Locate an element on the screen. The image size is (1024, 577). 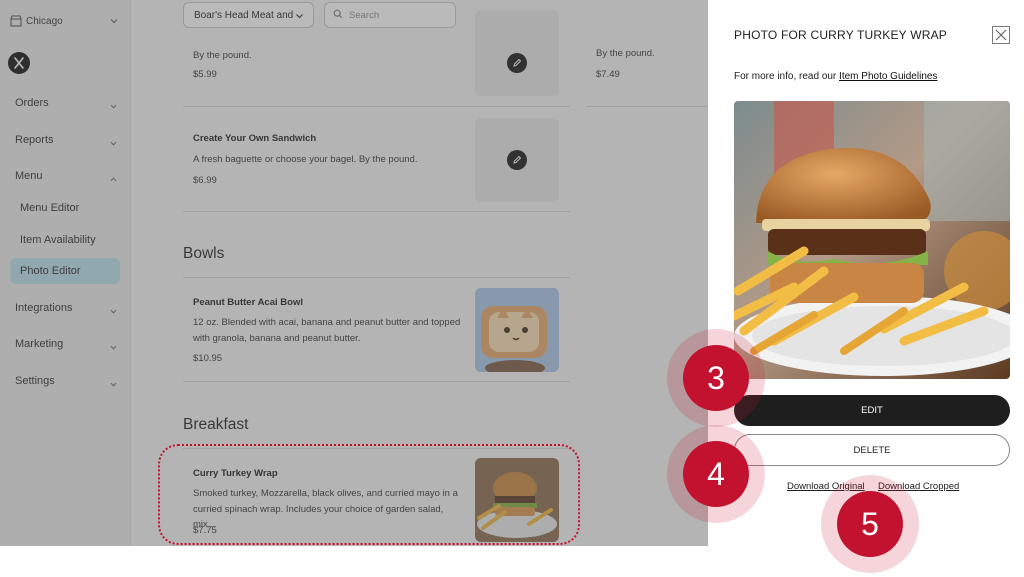
burger-photo-image is located at coordinates (872, 240).